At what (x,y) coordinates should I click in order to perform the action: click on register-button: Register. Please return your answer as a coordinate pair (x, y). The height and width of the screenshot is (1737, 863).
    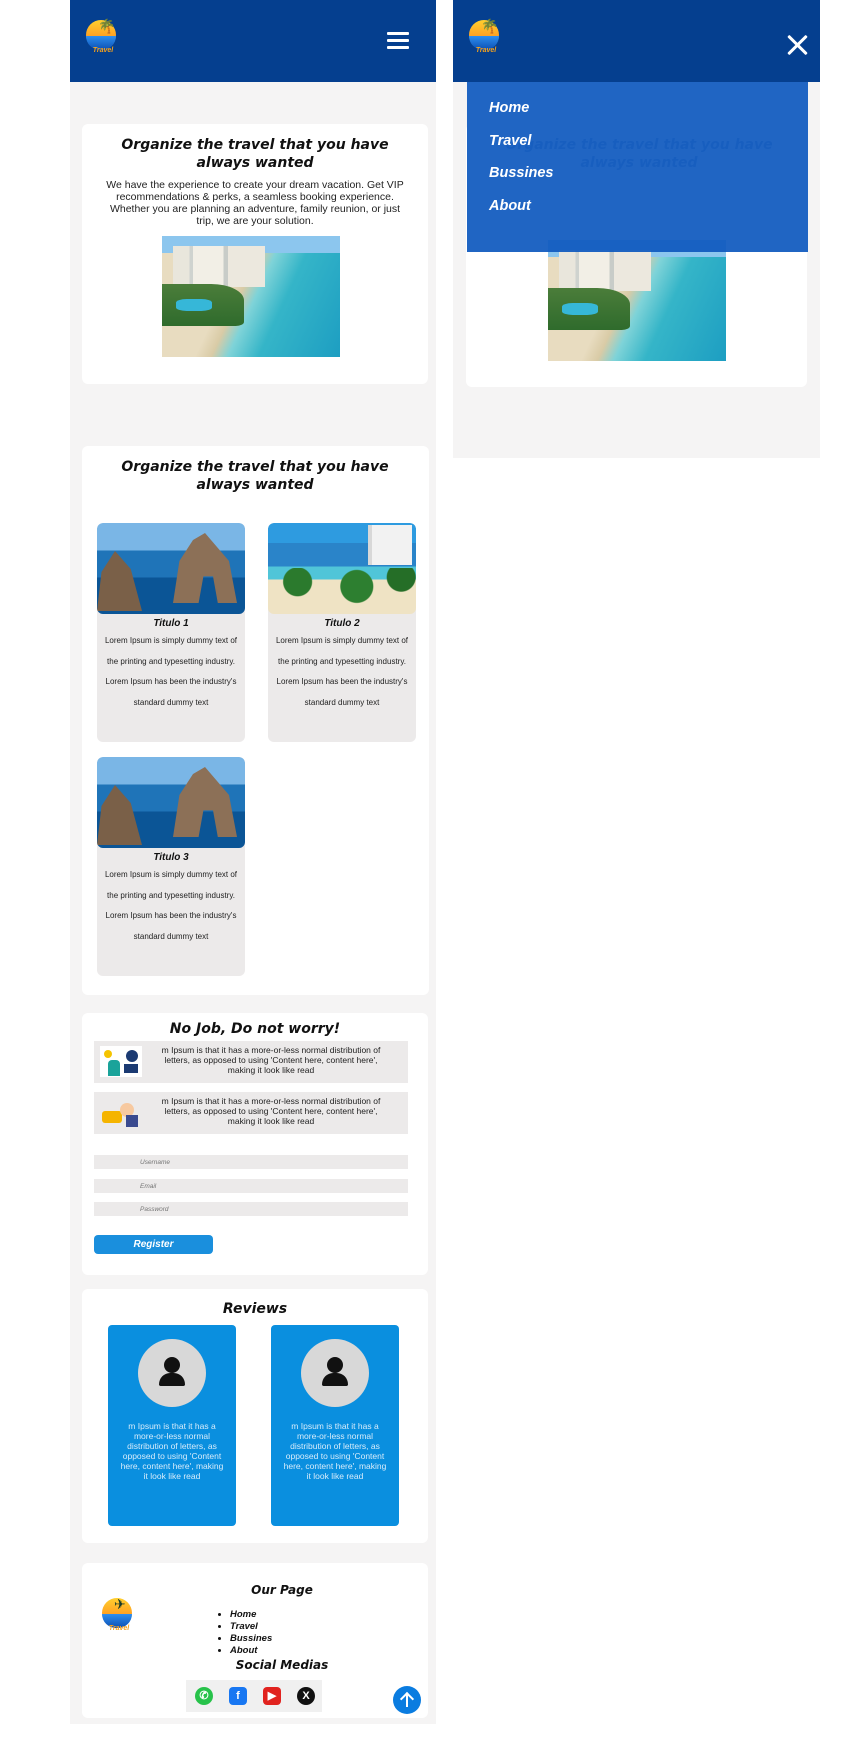
    Looking at the image, I should click on (153, 1244).